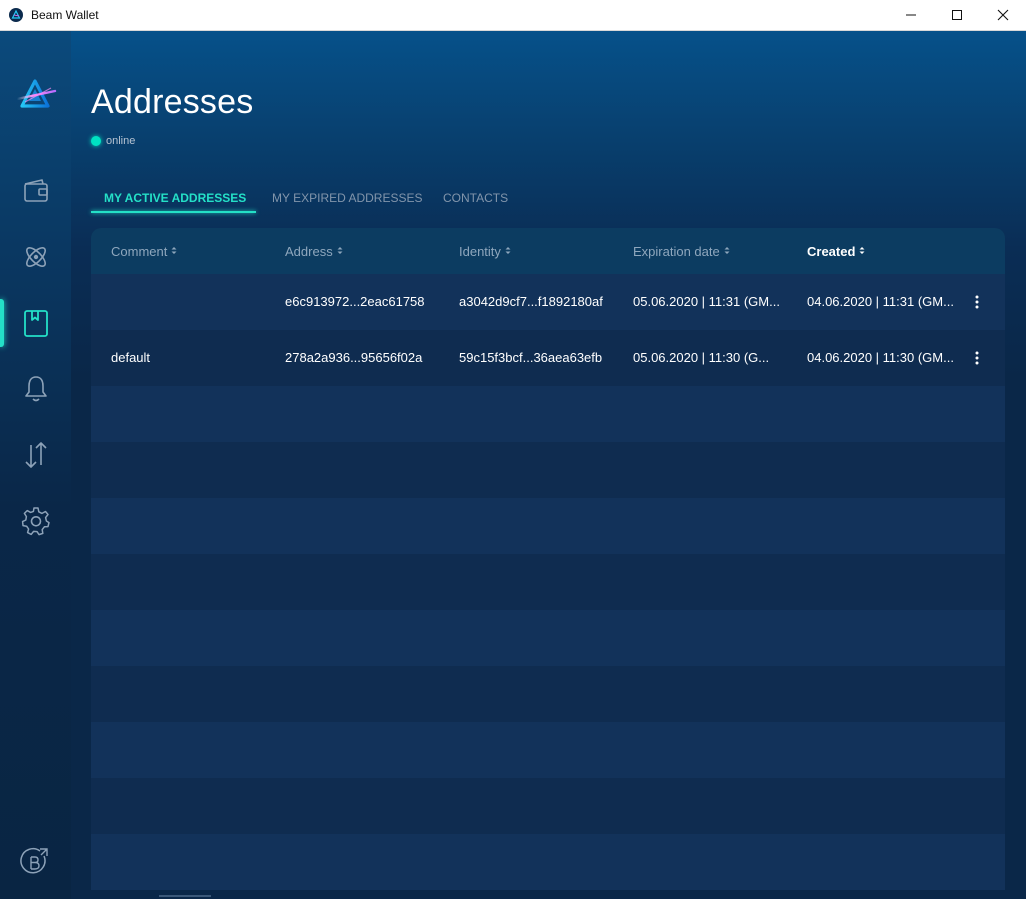 The image size is (1026, 899). Describe the element at coordinates (480, 251) in the screenshot. I see `column-header-label: Identity` at that location.